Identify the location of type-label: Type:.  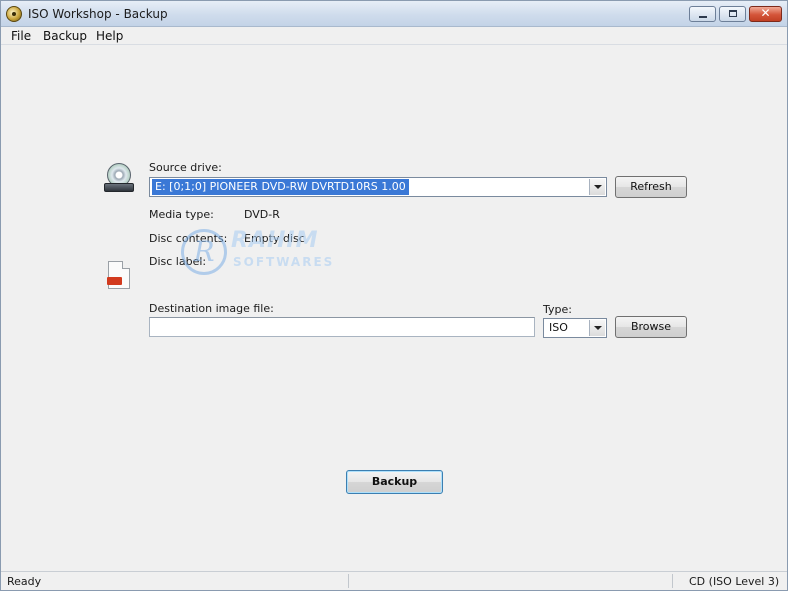
(557, 309).